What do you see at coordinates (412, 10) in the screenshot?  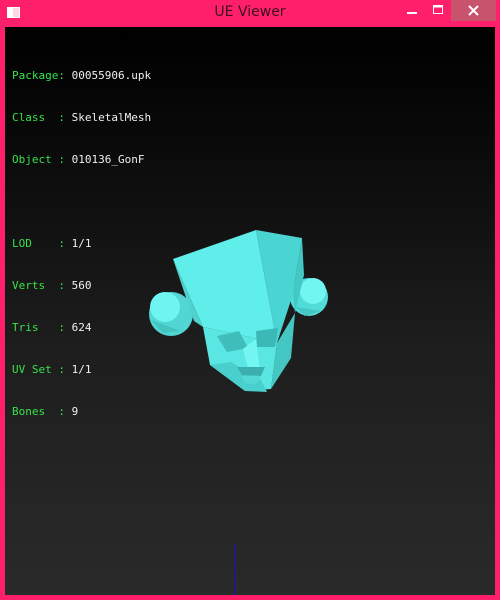 I see `minimize-button` at bounding box center [412, 10].